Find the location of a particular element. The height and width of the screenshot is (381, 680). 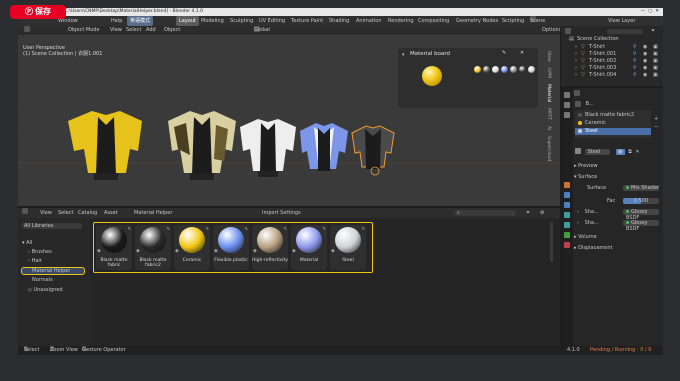

tab-uv-editing: UV Editing is located at coordinates (272, 21).